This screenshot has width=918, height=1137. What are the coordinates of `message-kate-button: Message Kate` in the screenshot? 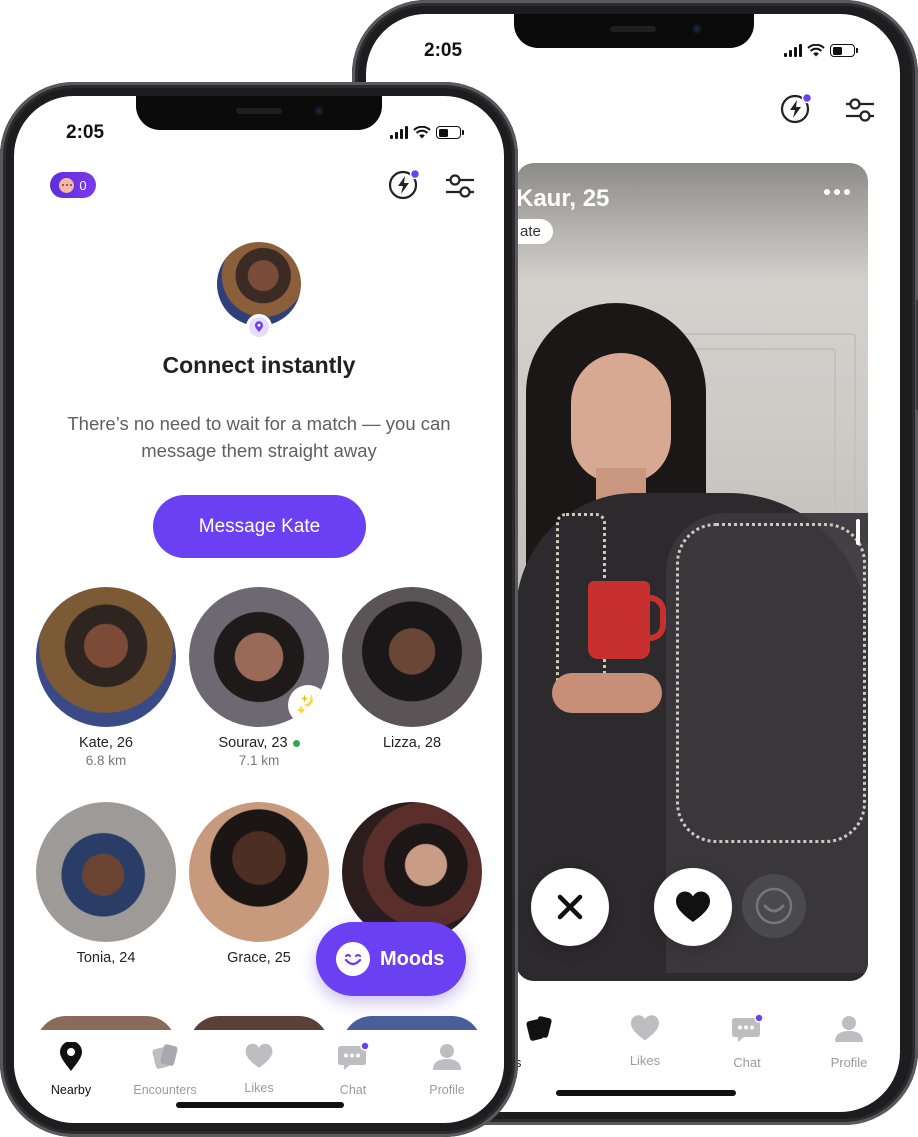 It's located at (259, 526).